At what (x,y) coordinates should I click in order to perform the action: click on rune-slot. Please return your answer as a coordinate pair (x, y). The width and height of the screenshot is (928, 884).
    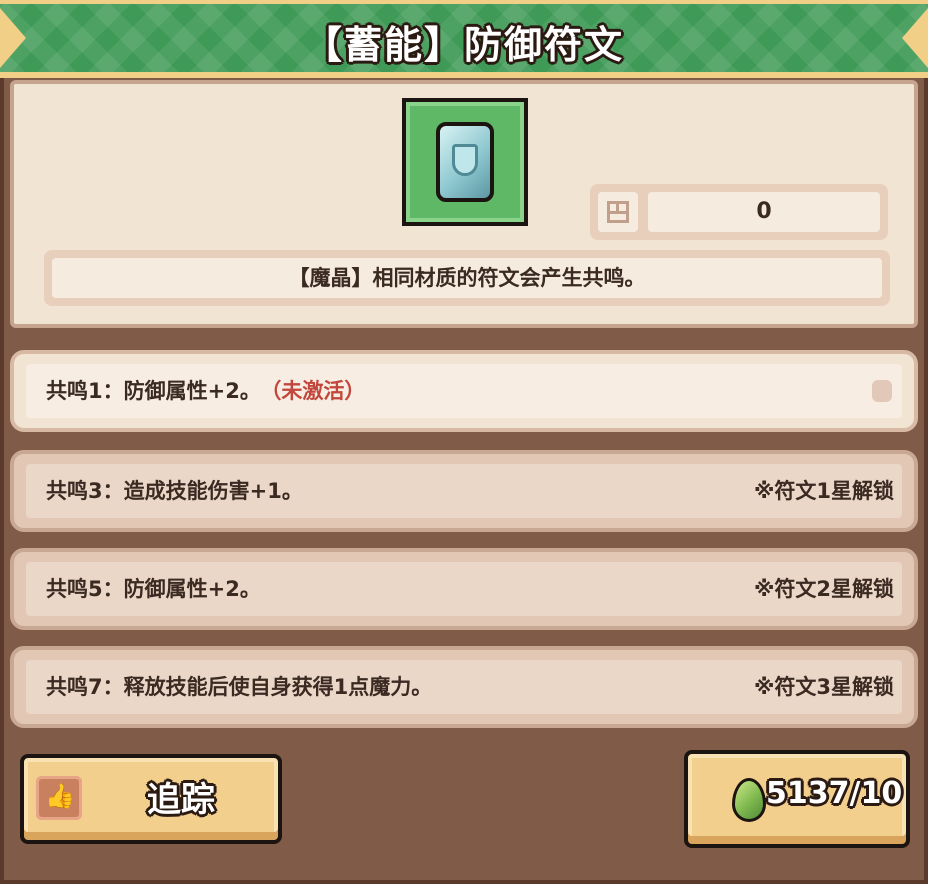
    Looking at the image, I should click on (465, 162).